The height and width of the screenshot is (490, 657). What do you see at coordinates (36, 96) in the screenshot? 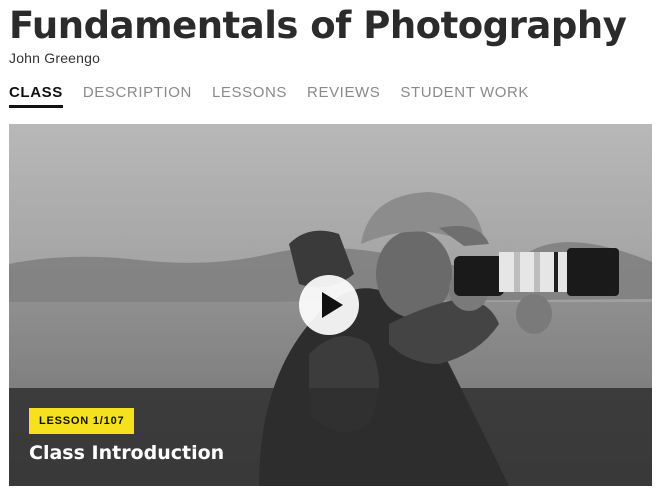
I see `tab-class: CLASS` at bounding box center [36, 96].